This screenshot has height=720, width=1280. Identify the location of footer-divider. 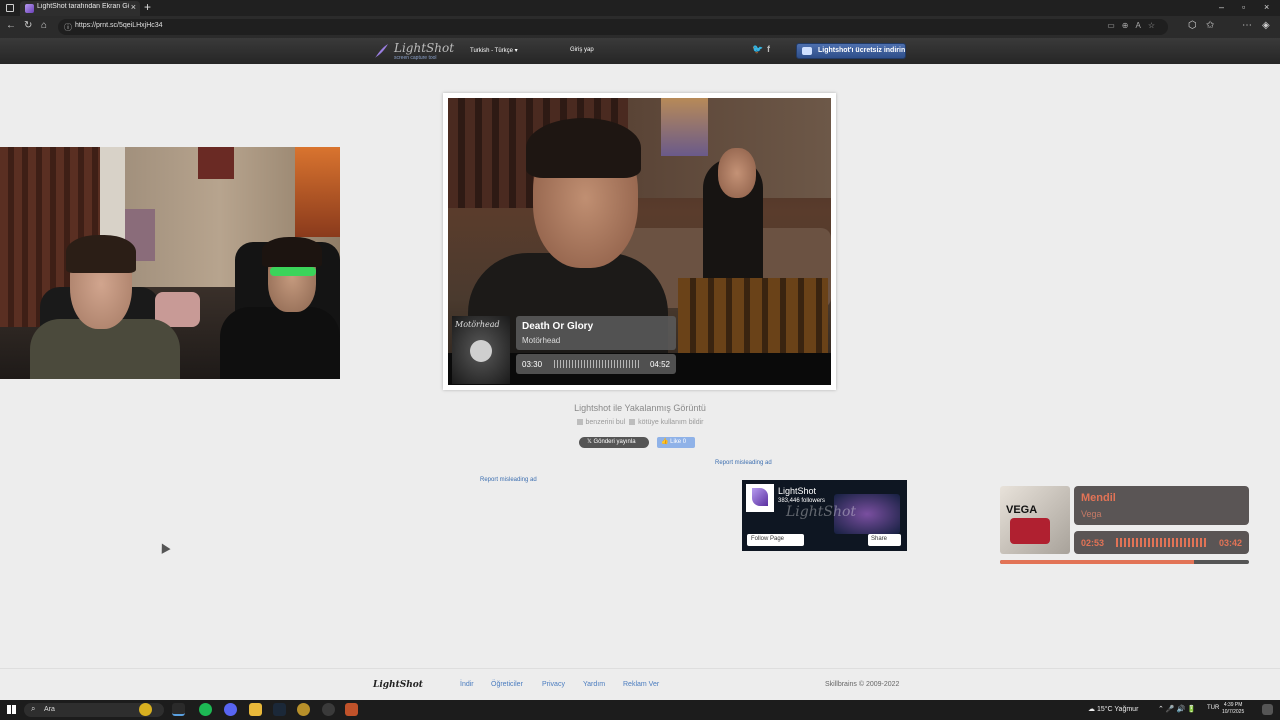
(640, 668).